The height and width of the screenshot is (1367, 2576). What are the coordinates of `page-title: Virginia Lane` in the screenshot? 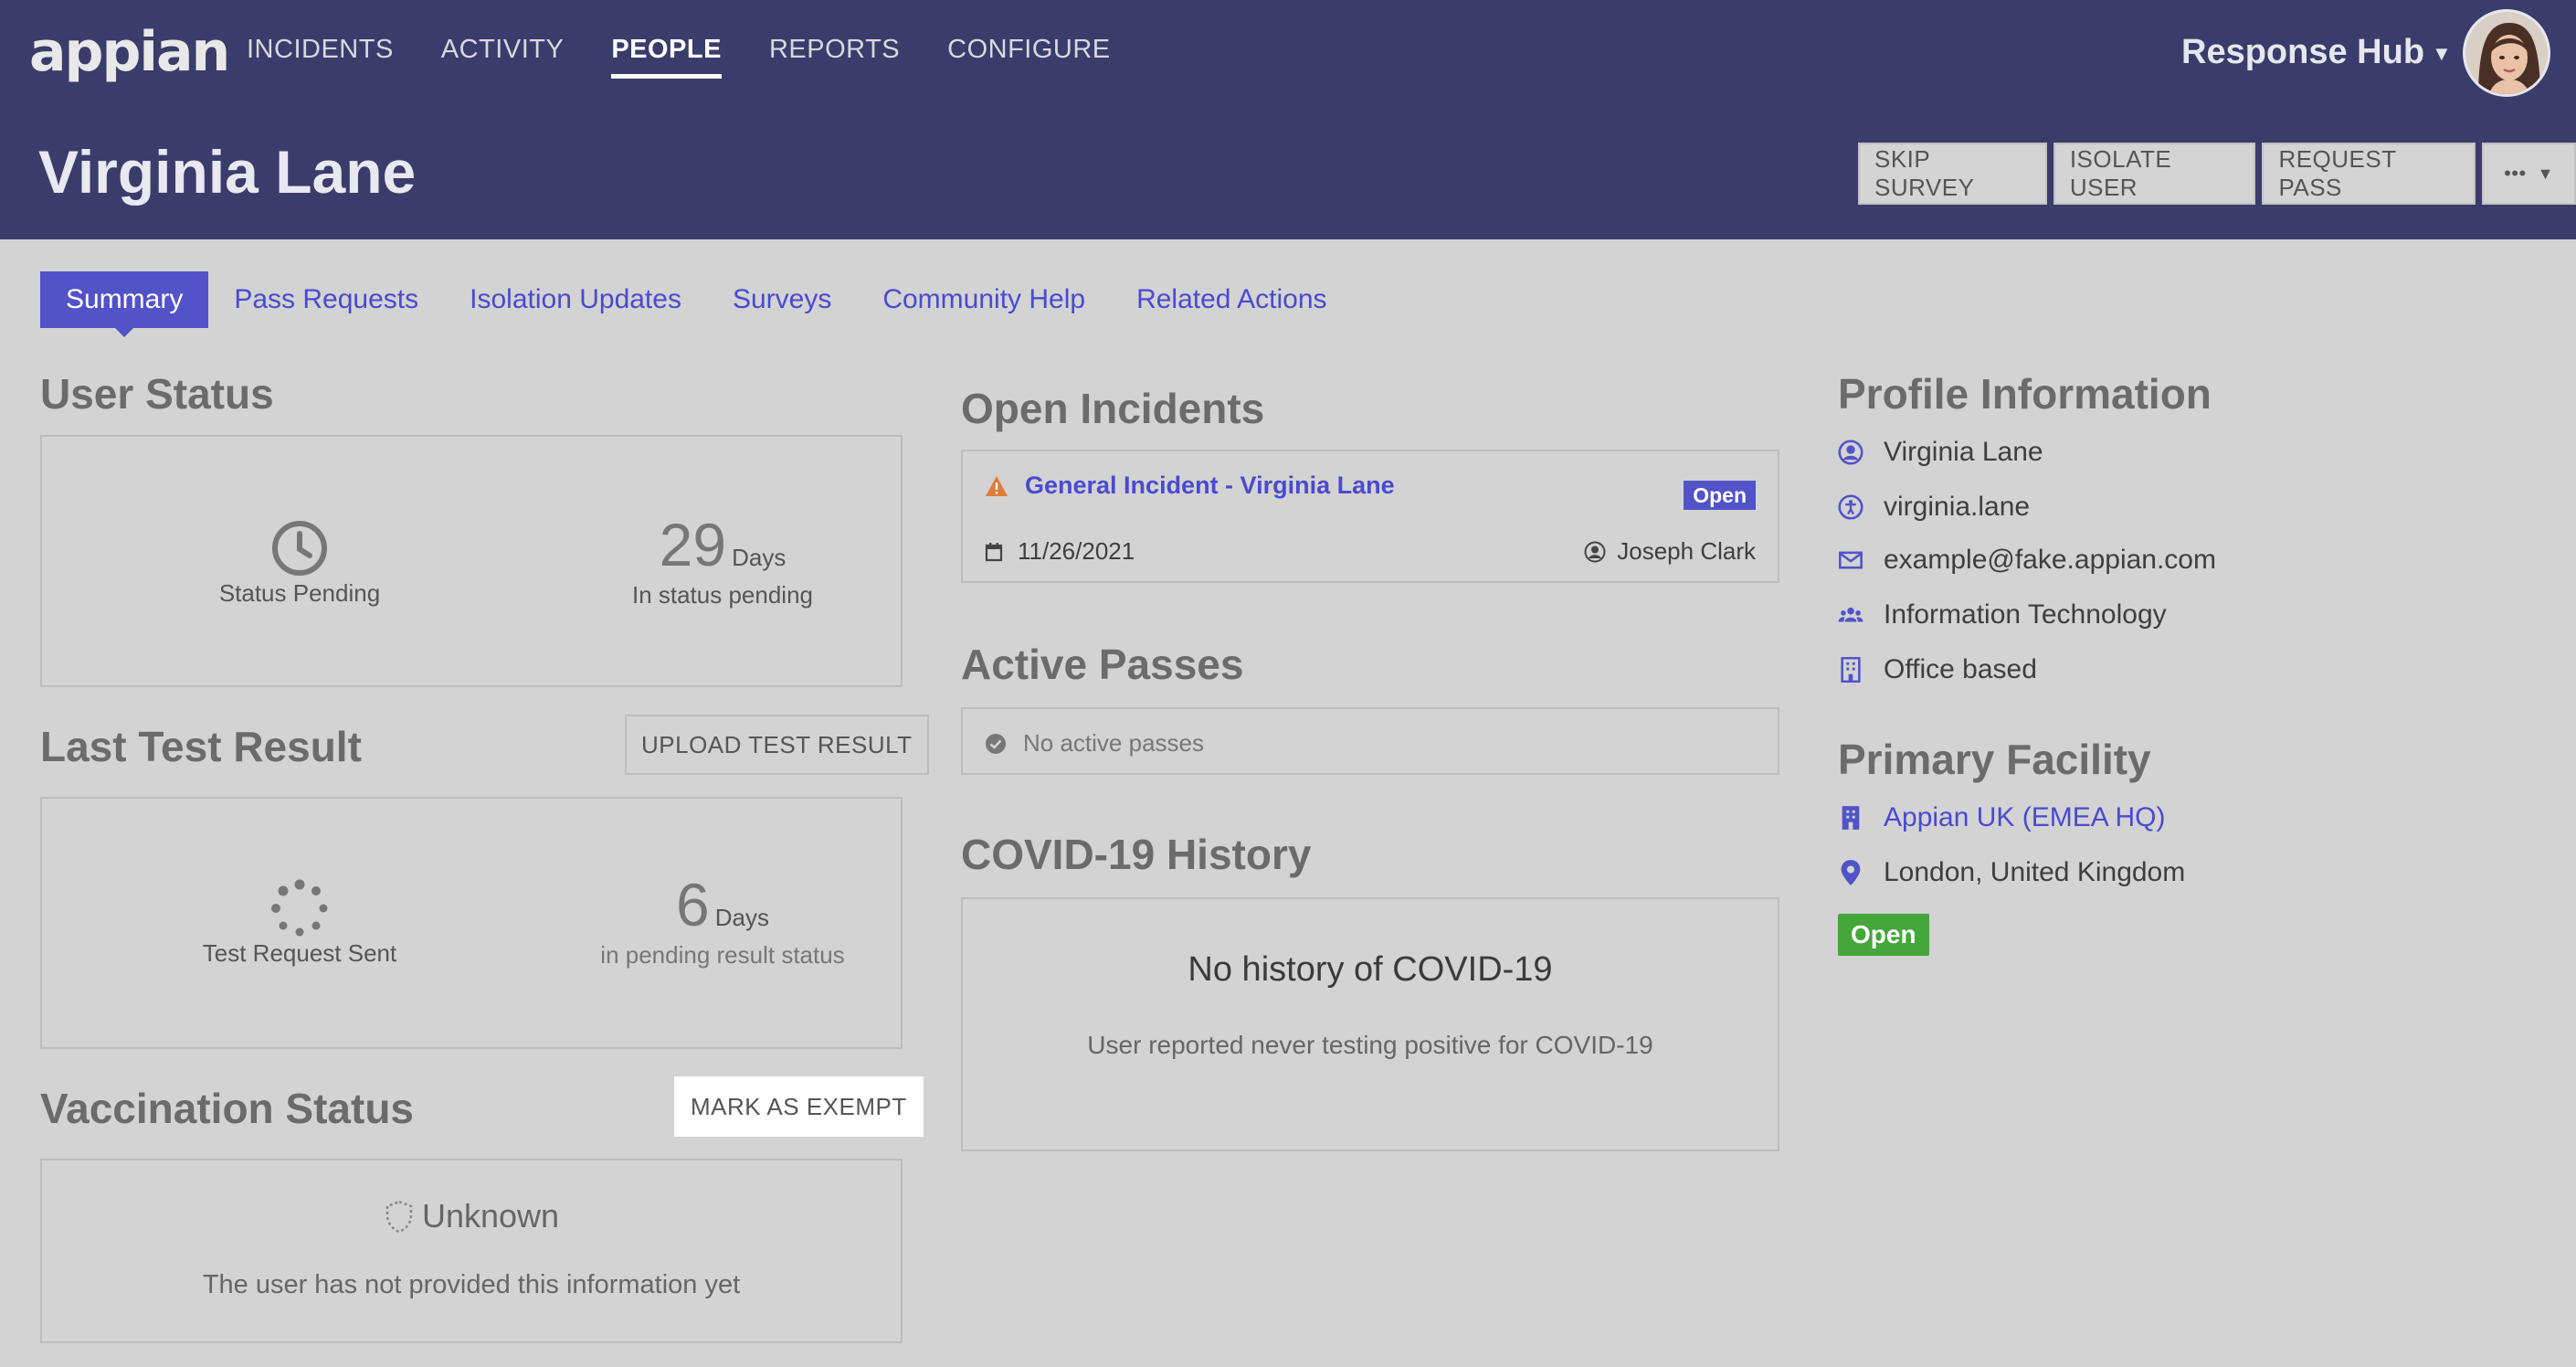 It's located at (227, 172).